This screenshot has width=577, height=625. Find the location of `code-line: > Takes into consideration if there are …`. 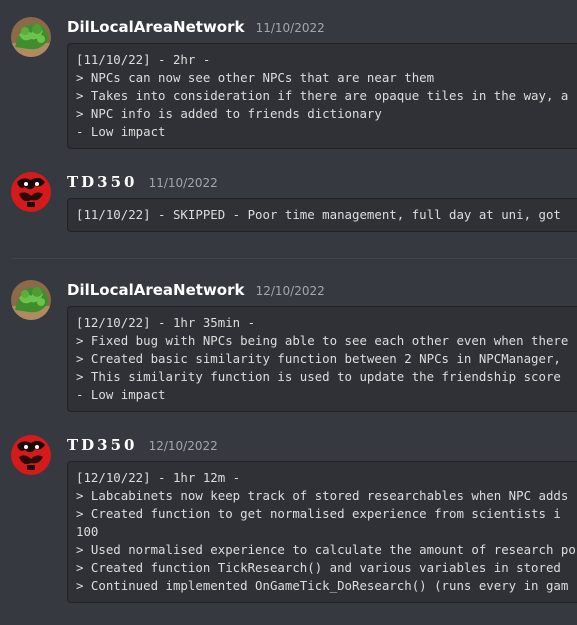

code-line: > Takes into consideration if there are … is located at coordinates (322, 95).